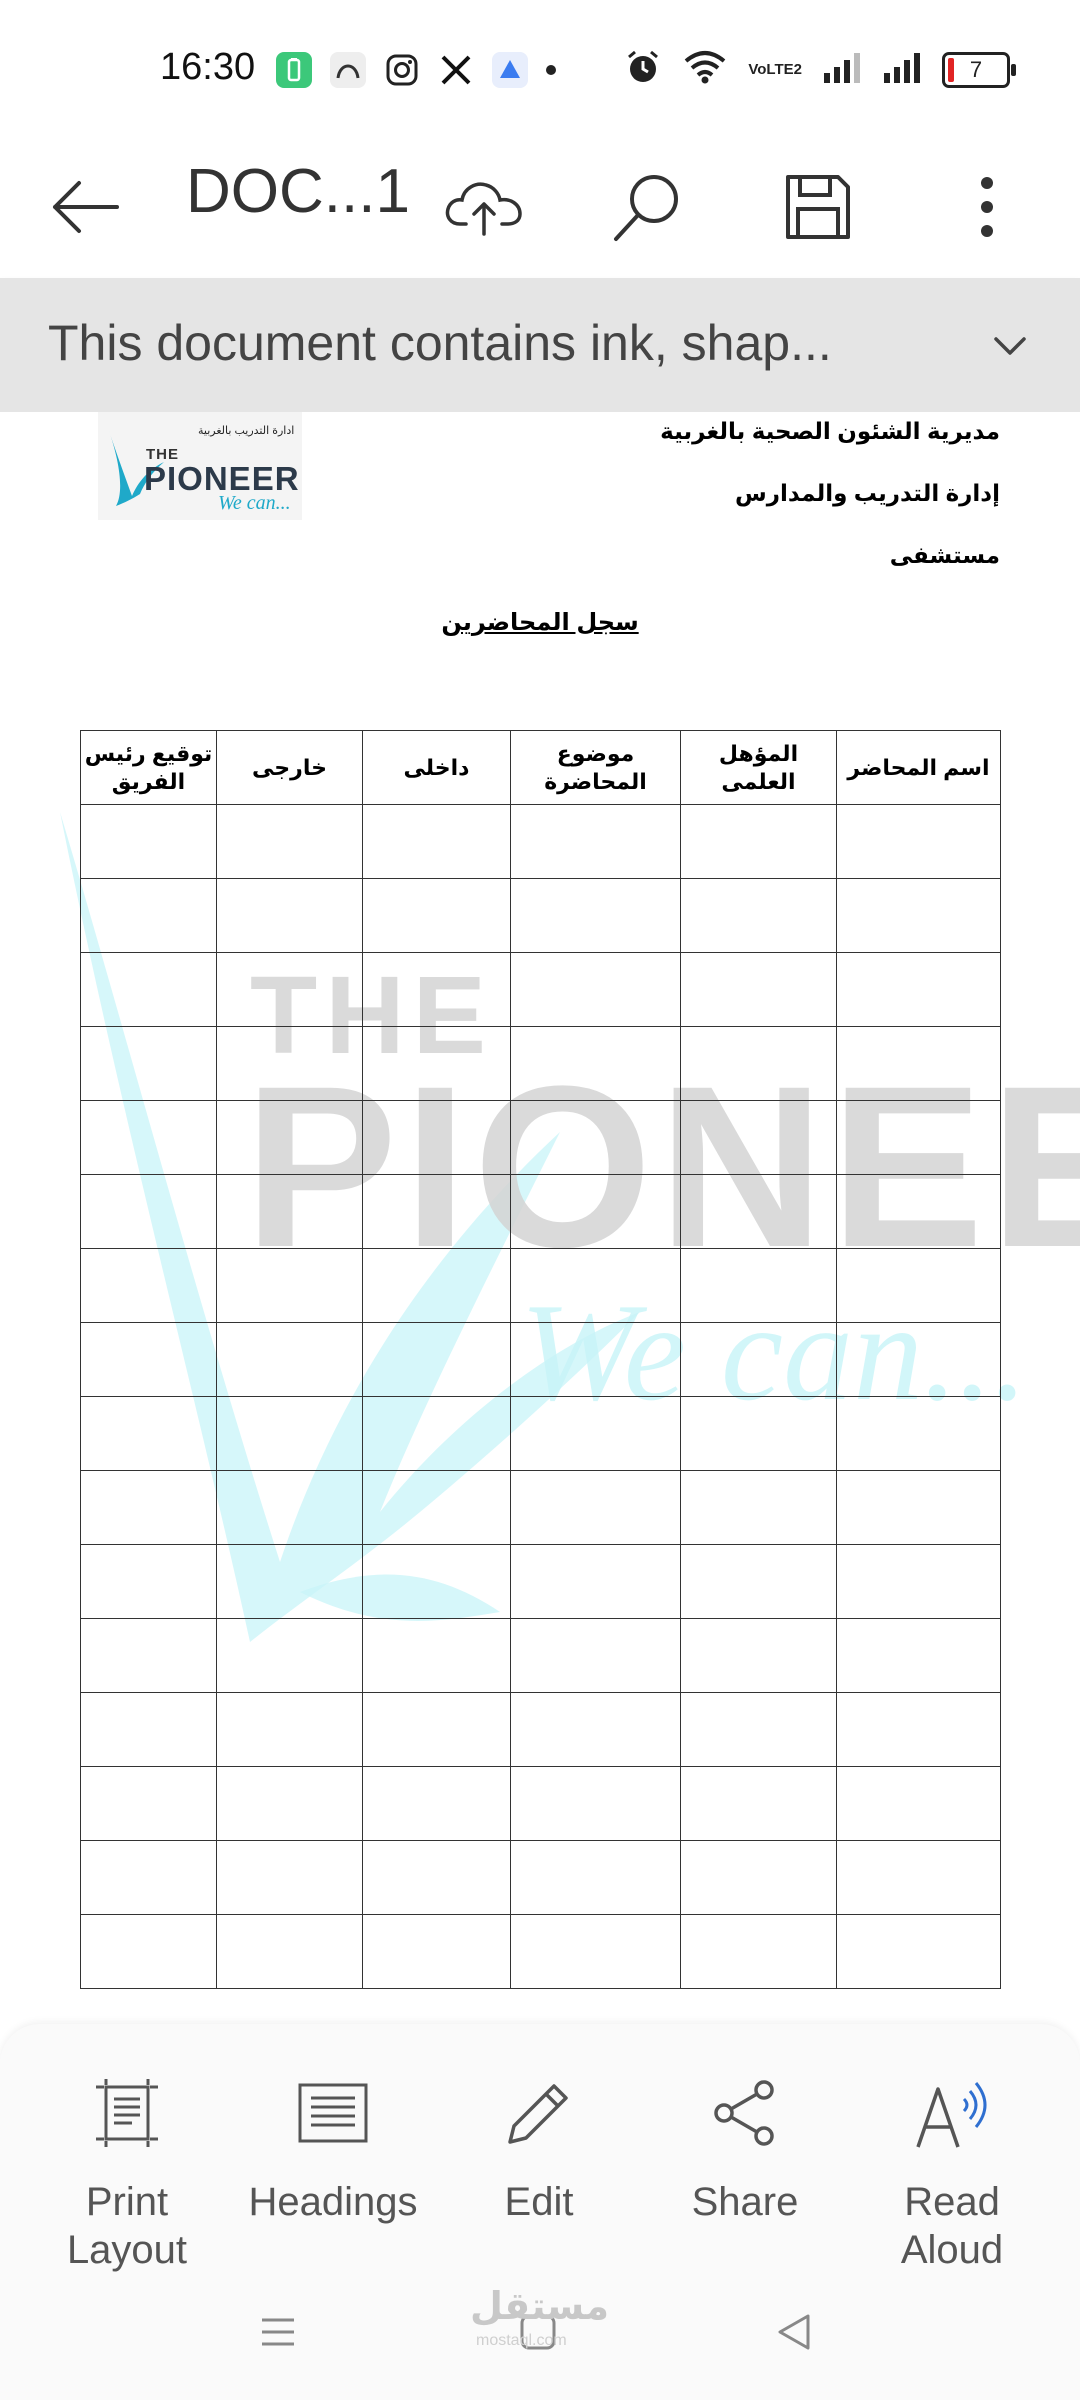 This screenshot has width=1080, height=2400. Describe the element at coordinates (987, 209) in the screenshot. I see `more-options-button` at that location.